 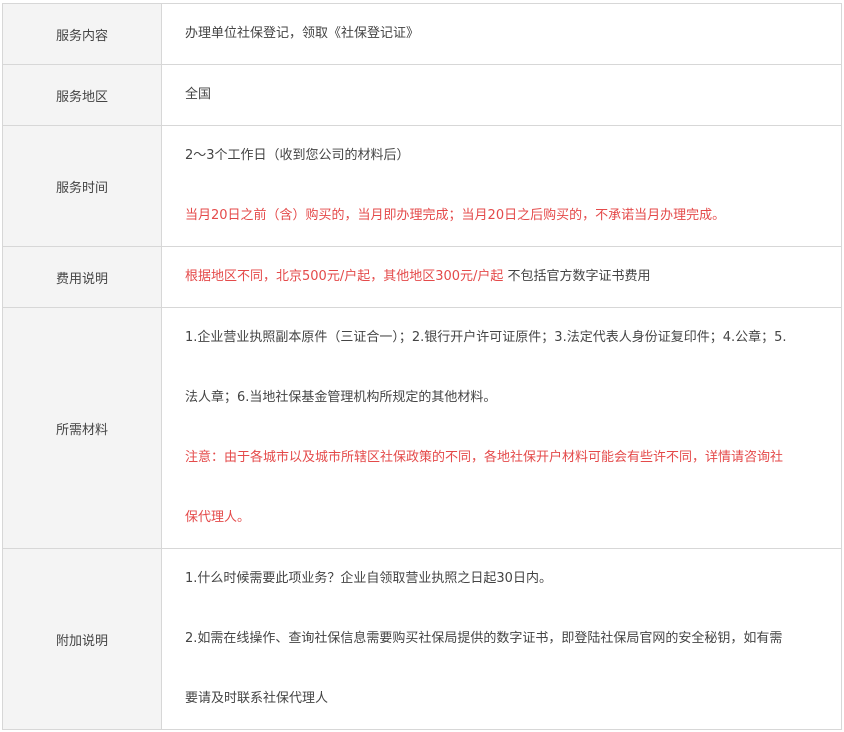 I want to click on materials-note-line-2: 保代理人。, so click(x=218, y=517).